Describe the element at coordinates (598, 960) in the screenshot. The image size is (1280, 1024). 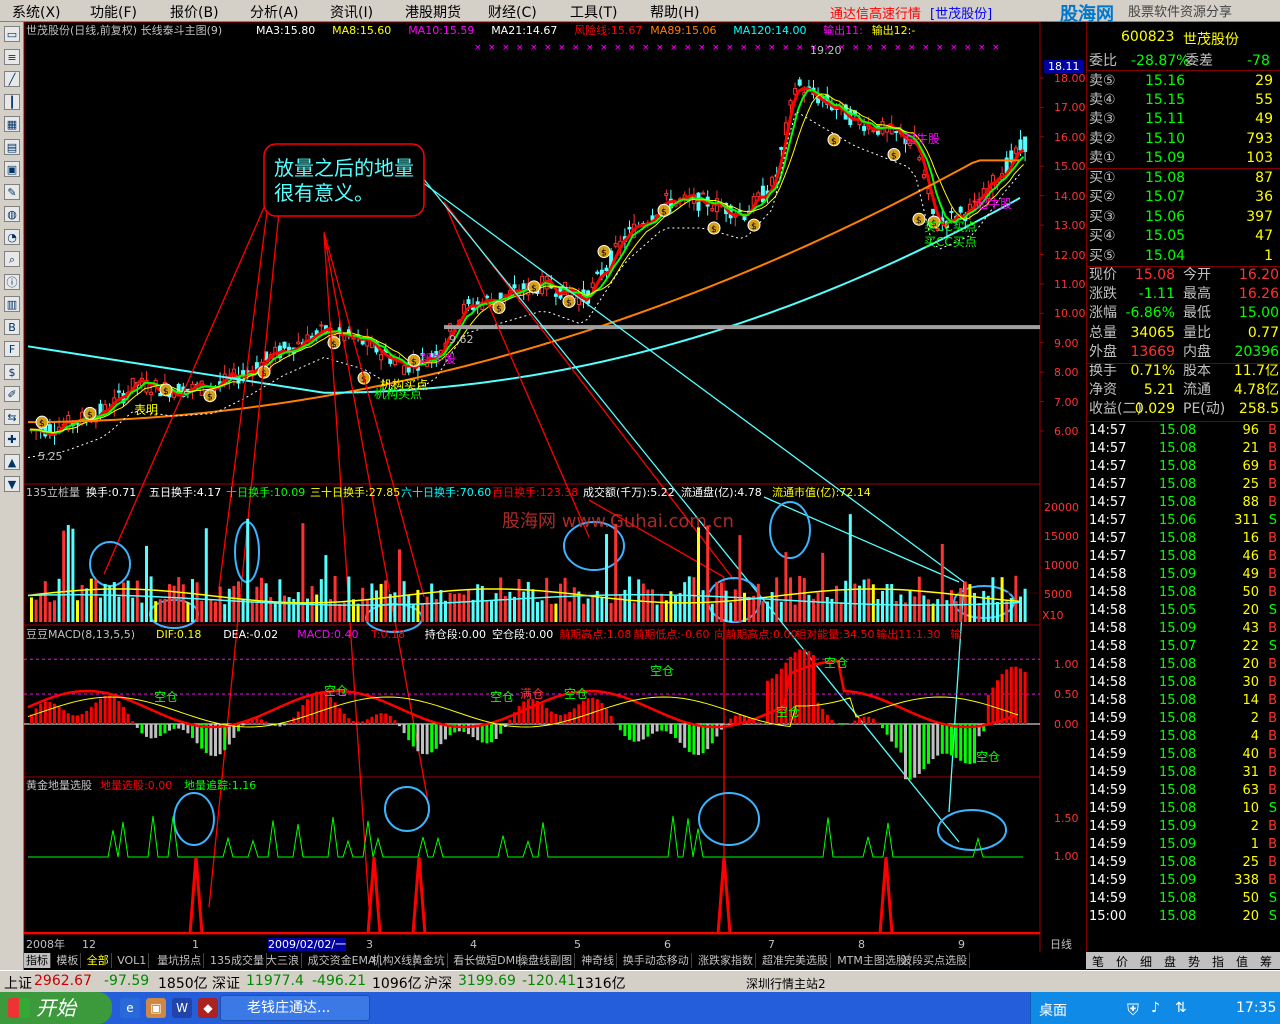
I see `indicator-tab: 神奇线` at that location.